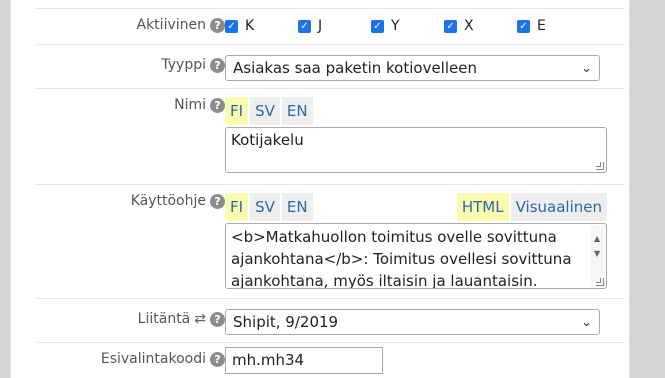  What do you see at coordinates (480, 26) in the screenshot?
I see `checkbox-x: ✓ X` at bounding box center [480, 26].